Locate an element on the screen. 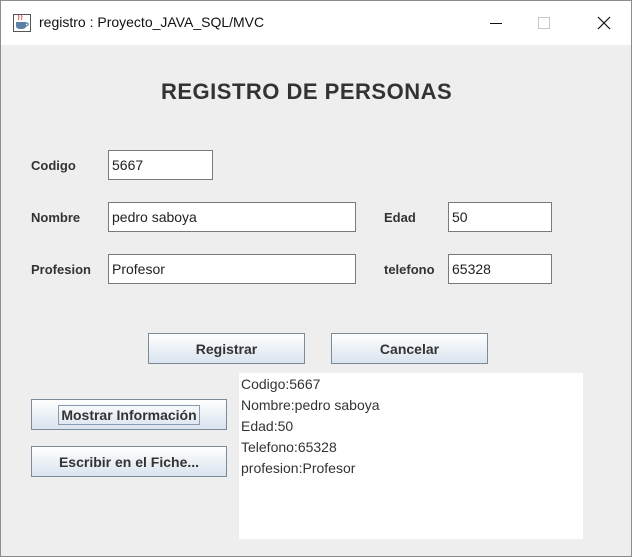 The height and width of the screenshot is (557, 632). output-line: profesion:Profesor is located at coordinates (298, 468).